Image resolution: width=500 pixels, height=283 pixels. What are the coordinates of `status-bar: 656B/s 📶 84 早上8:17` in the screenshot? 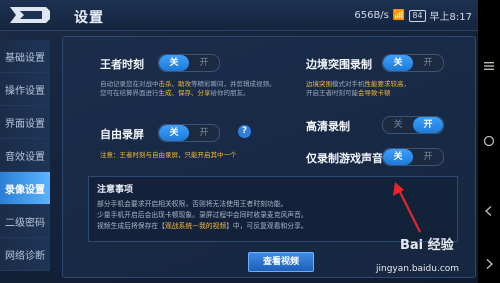 It's located at (413, 15).